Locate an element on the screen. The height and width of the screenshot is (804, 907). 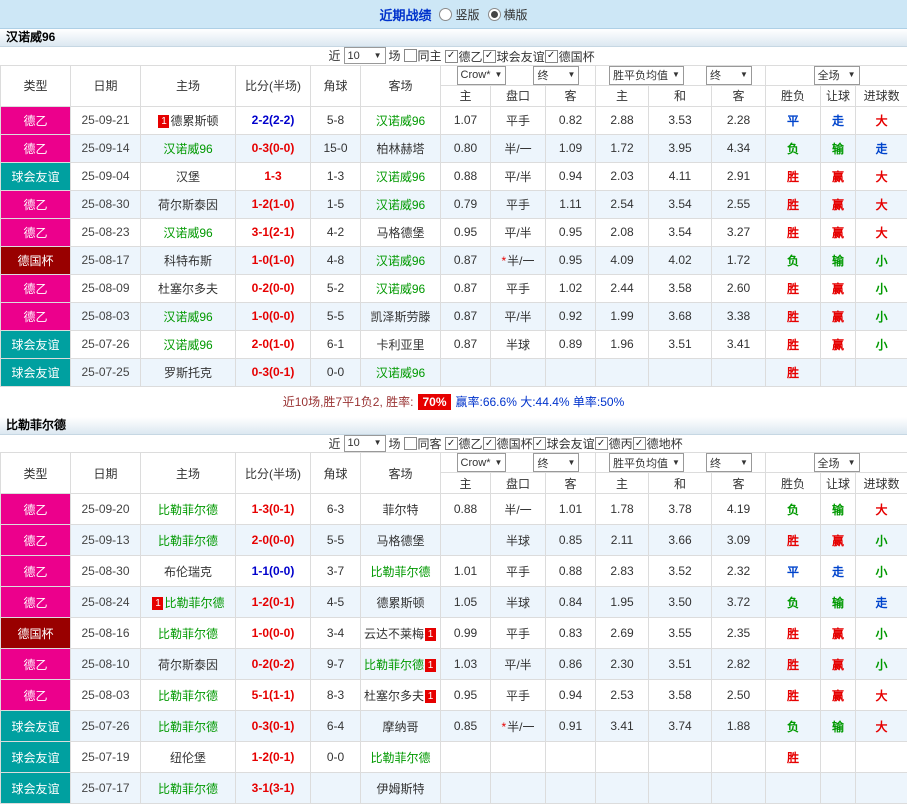
team-name: 凯泽斯劳滕 is located at coordinates (400, 317).